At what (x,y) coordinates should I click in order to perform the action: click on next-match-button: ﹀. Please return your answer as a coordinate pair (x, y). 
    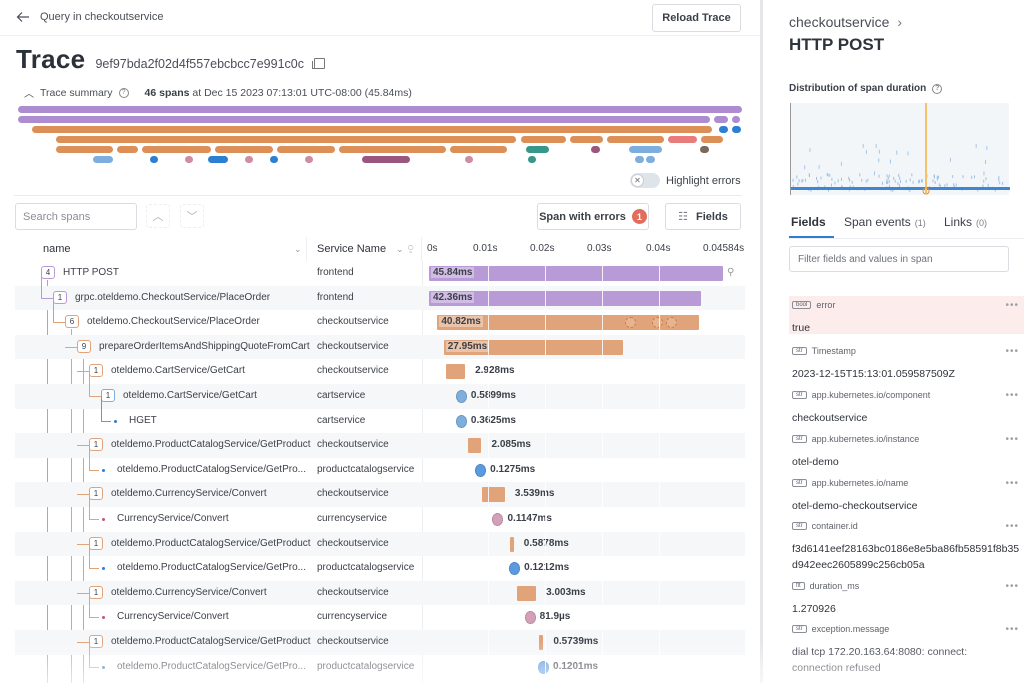
    Looking at the image, I should click on (192, 216).